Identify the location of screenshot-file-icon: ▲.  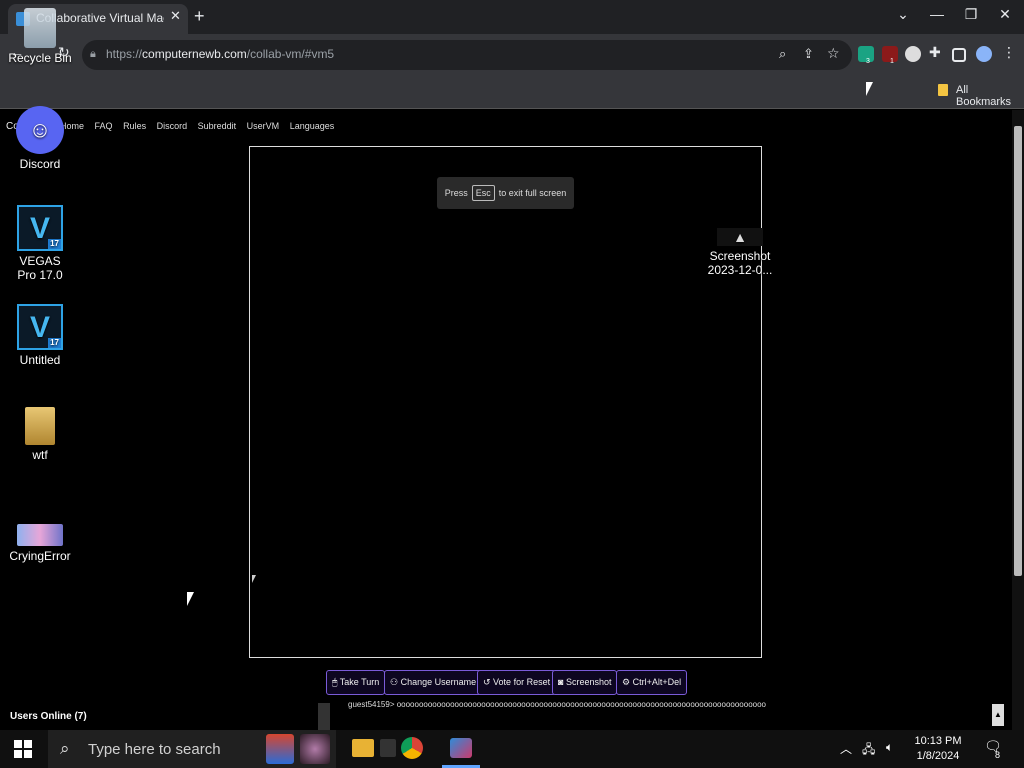
(740, 237).